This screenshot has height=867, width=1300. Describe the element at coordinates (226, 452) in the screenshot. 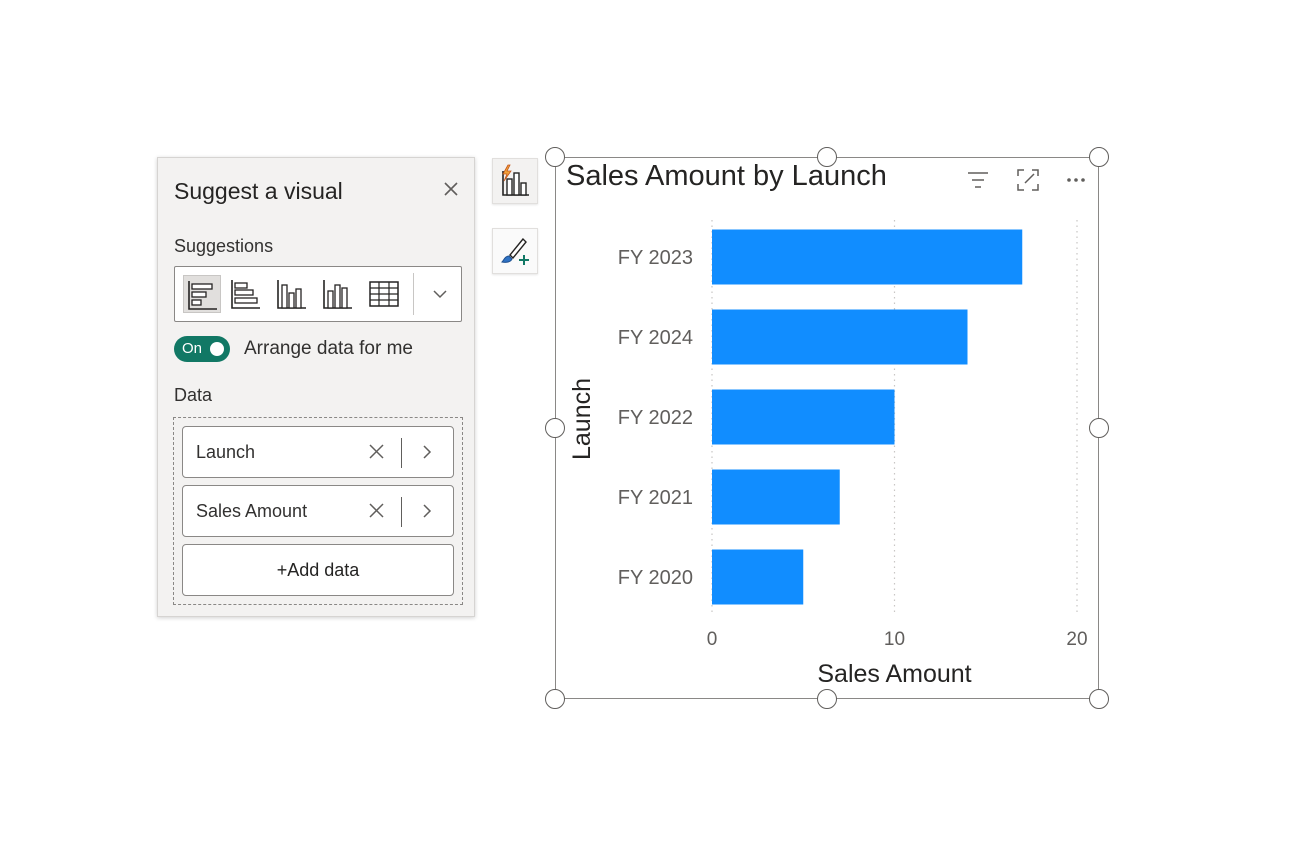

I see `field-label: Launch` at that location.